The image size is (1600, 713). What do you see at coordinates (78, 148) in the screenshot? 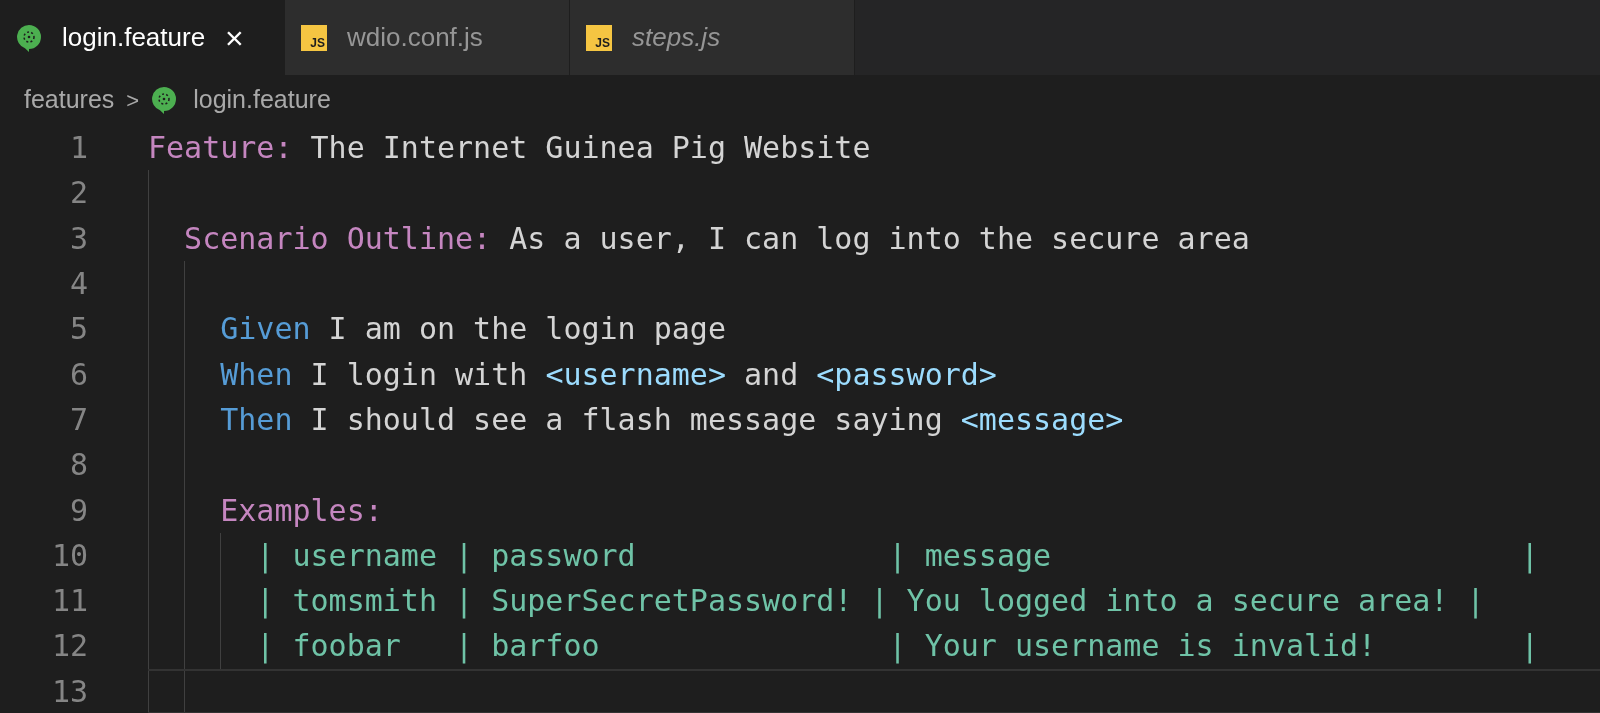
I see `line-number: 1` at bounding box center [78, 148].